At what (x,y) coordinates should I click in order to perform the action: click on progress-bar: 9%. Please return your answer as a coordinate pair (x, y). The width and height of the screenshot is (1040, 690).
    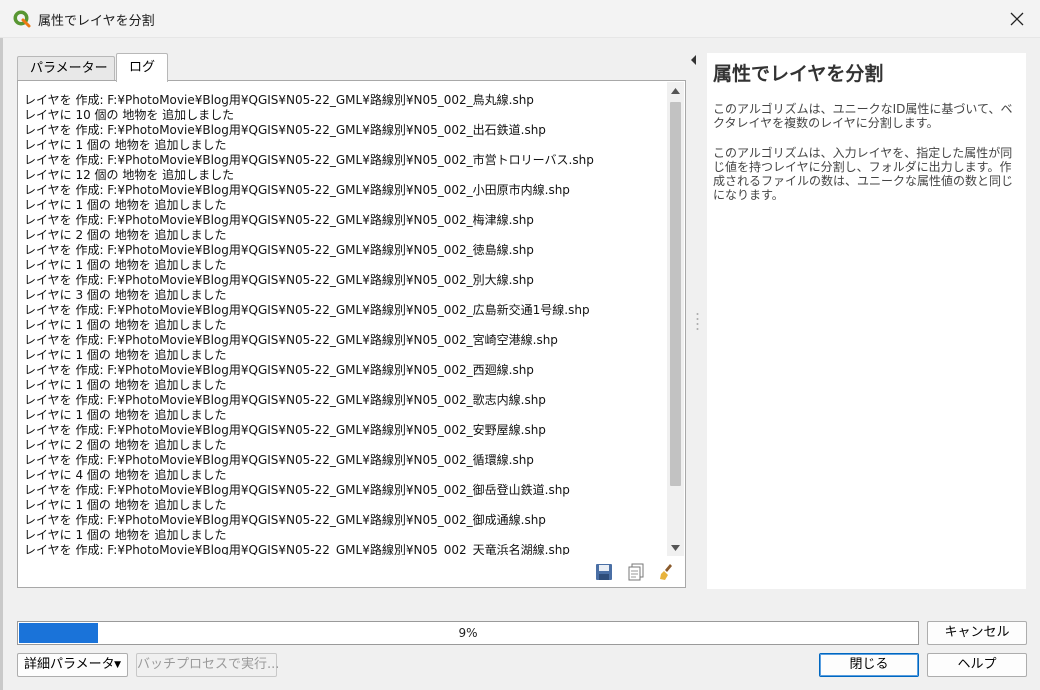
    Looking at the image, I should click on (468, 633).